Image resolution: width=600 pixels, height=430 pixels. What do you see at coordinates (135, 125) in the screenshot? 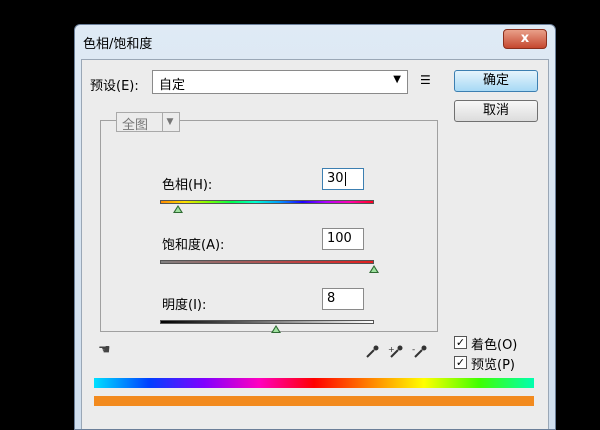
I see `channel-value: 全图` at bounding box center [135, 125].